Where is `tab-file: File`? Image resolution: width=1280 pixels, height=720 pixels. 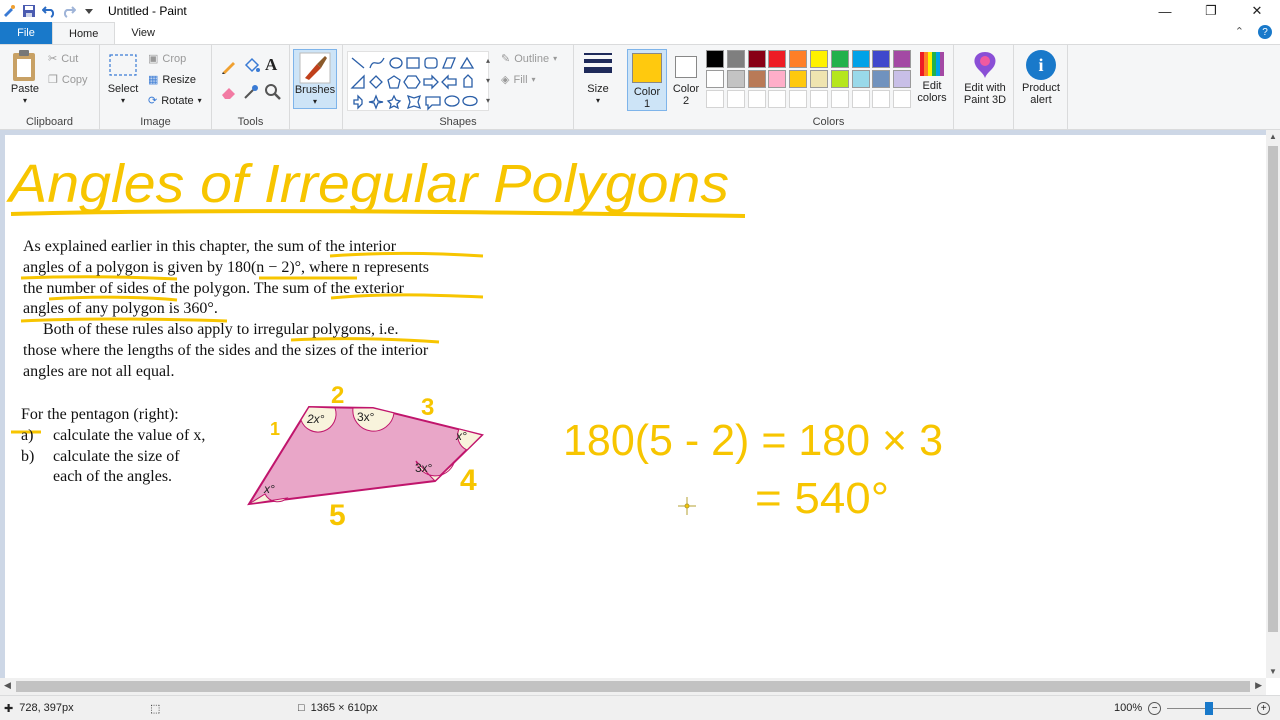 tab-file: File is located at coordinates (26, 33).